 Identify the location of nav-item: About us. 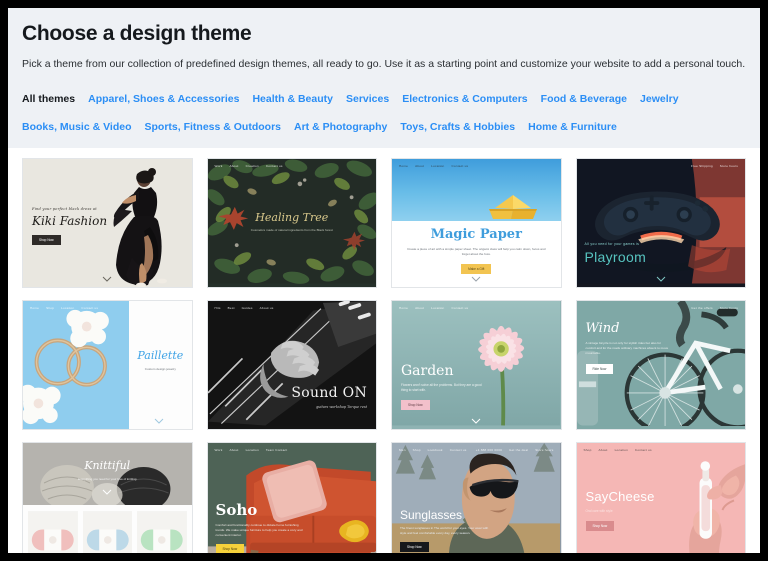
(267, 308).